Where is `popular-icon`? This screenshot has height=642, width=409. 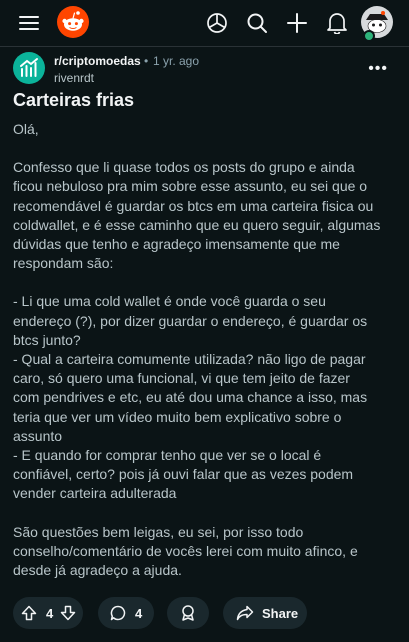
popular-icon is located at coordinates (217, 23).